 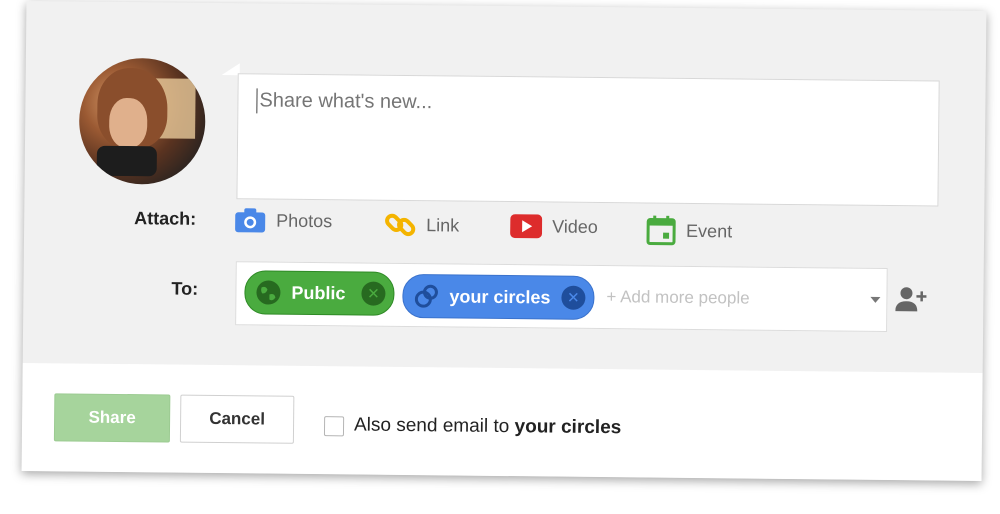 I want to click on link-icon, so click(x=400, y=225).